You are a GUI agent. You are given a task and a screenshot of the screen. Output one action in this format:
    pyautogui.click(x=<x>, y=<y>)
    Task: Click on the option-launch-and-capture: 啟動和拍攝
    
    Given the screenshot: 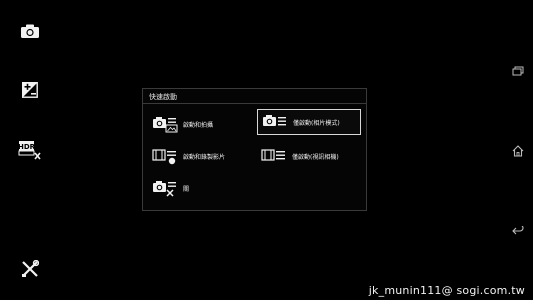 What is the action you would take?
    pyautogui.click(x=198, y=124)
    